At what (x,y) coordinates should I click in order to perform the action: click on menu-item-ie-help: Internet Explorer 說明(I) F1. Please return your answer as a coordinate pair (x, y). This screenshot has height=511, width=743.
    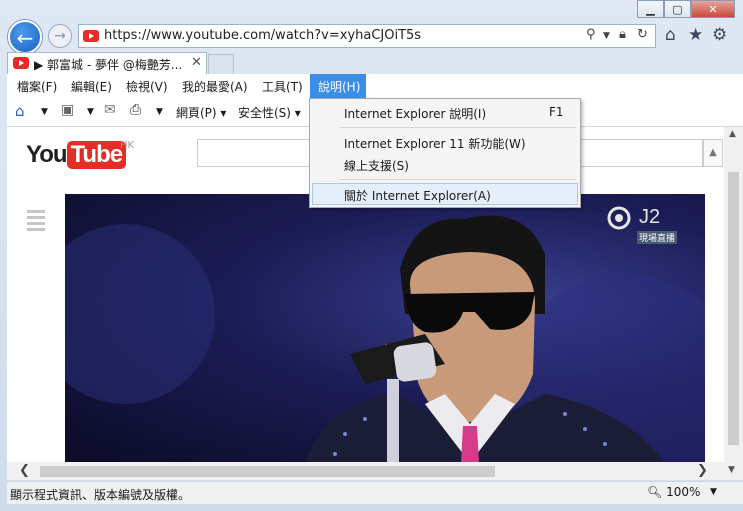
    Looking at the image, I should click on (445, 112).